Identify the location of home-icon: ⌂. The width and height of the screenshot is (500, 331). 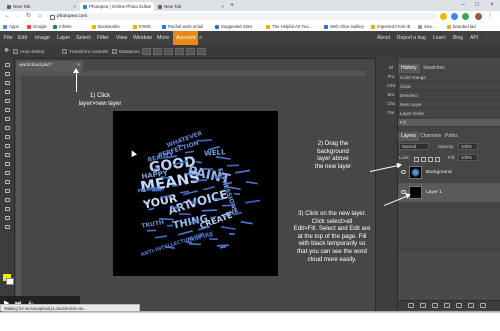
(39, 16).